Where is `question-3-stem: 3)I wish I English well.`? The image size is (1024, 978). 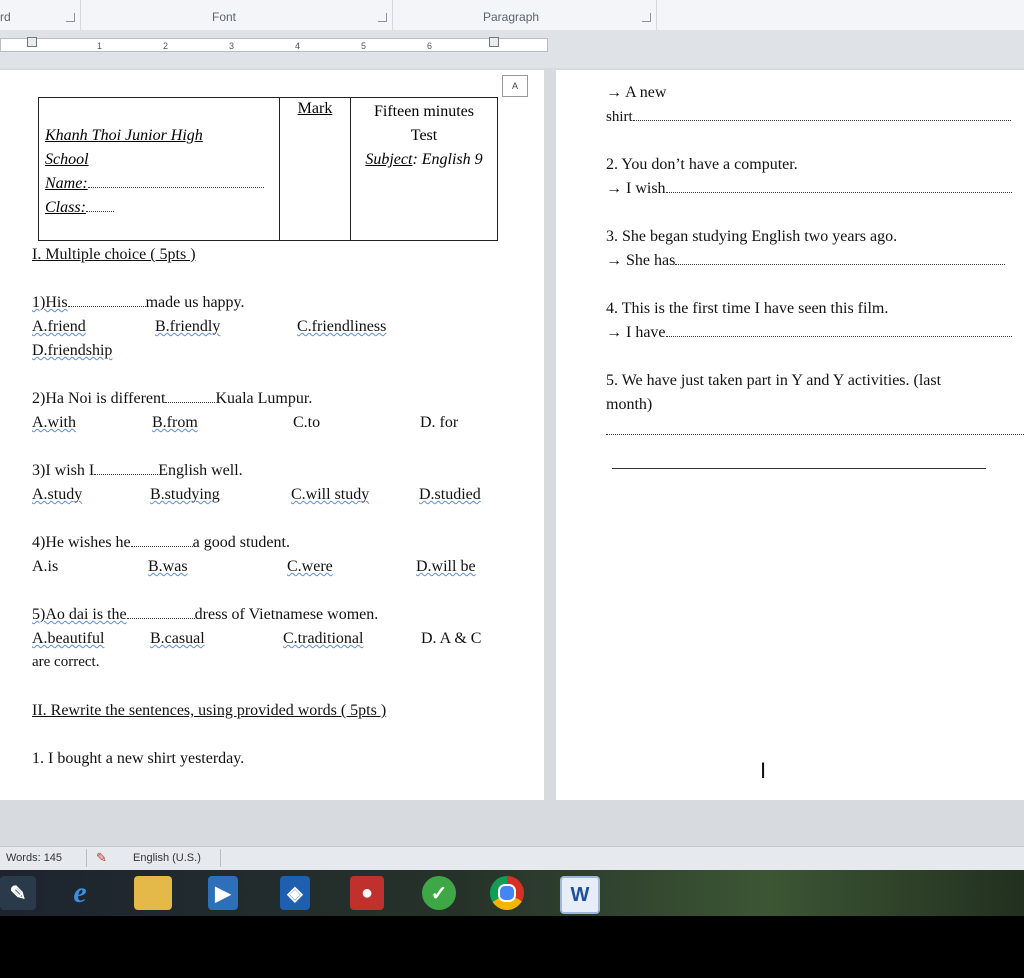 question-3-stem: 3)I wish I English well. is located at coordinates (137, 470).